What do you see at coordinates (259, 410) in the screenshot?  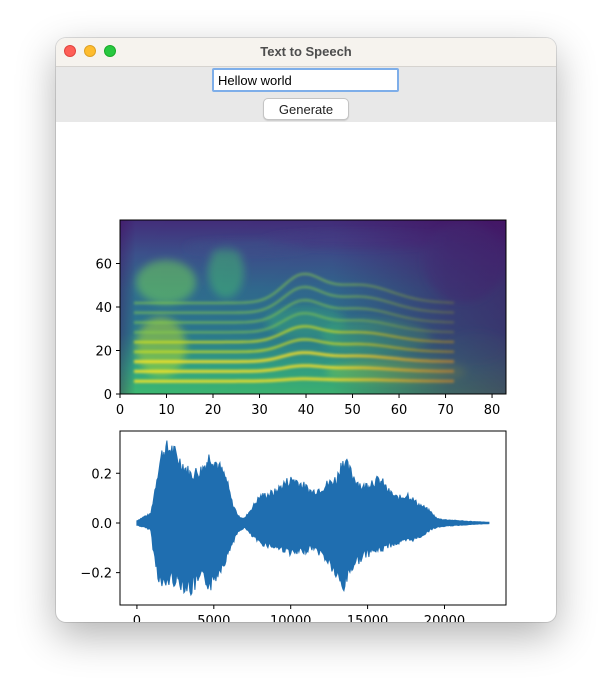 I see `spectrogram-x-tick-label: 30` at bounding box center [259, 410].